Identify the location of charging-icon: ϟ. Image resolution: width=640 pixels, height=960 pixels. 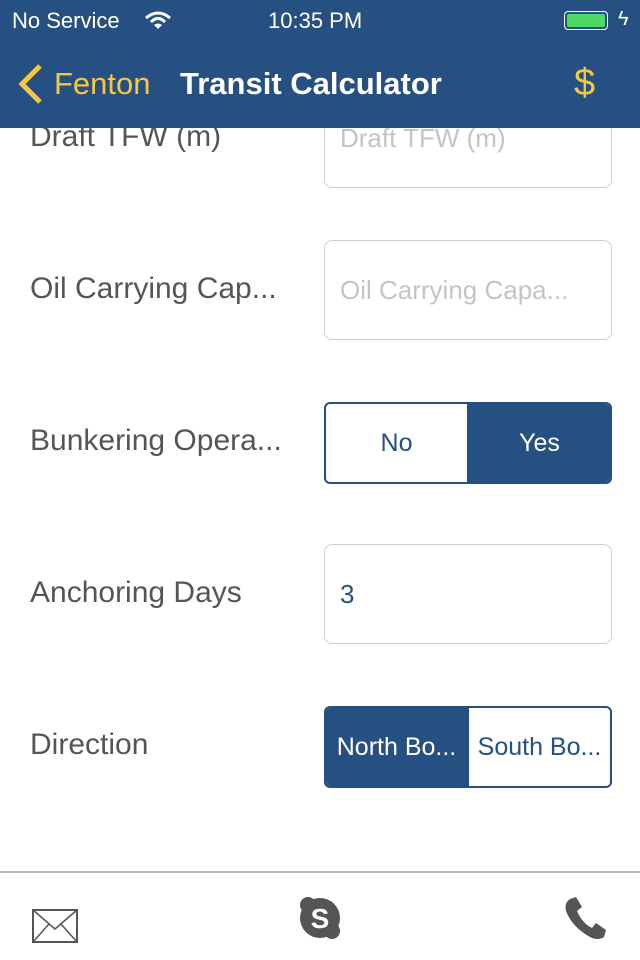
(623, 19).